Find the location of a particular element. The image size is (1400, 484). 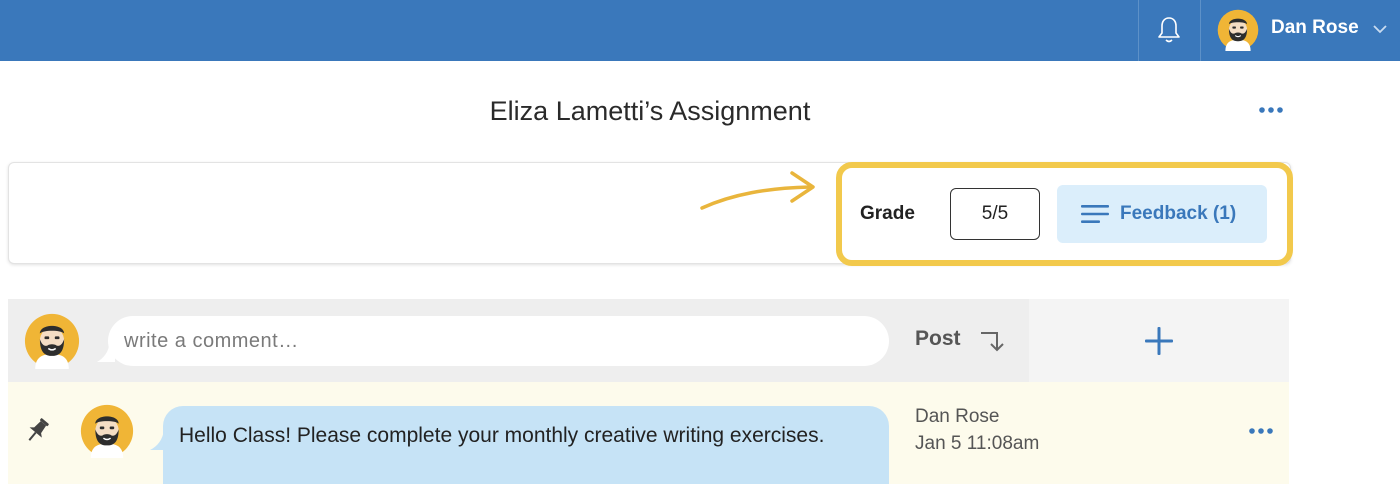

grade-input is located at coordinates (995, 214).